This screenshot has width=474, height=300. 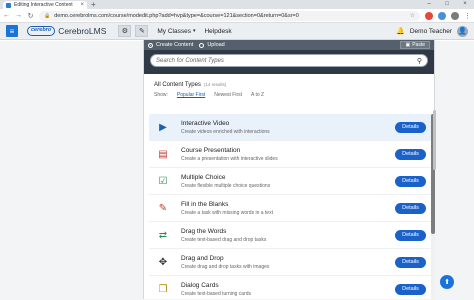 What do you see at coordinates (191, 95) in the screenshot?
I see `sort-popular-first: Popular First` at bounding box center [191, 95].